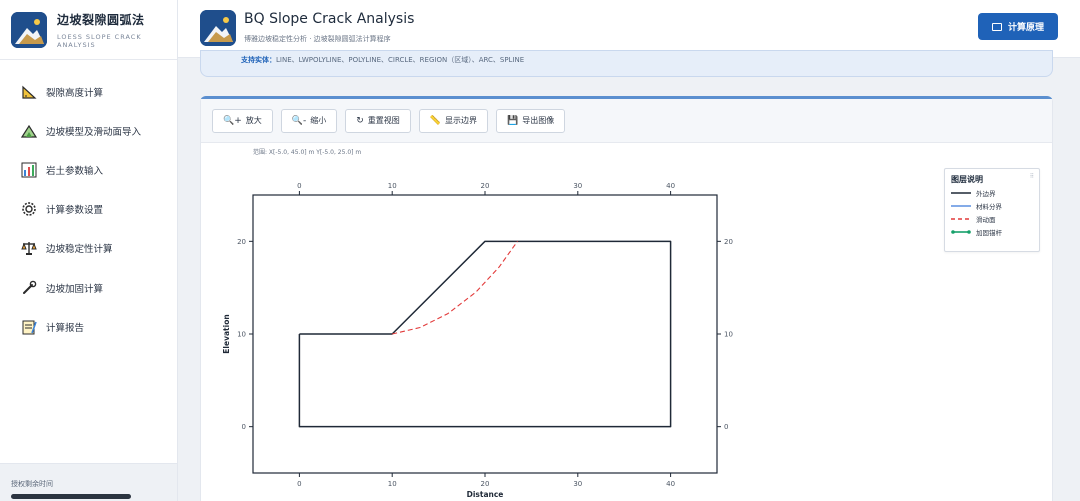 The height and width of the screenshot is (501, 1080). What do you see at coordinates (728, 242) in the screenshot?
I see `y-tick-label-right: 20` at bounding box center [728, 242].